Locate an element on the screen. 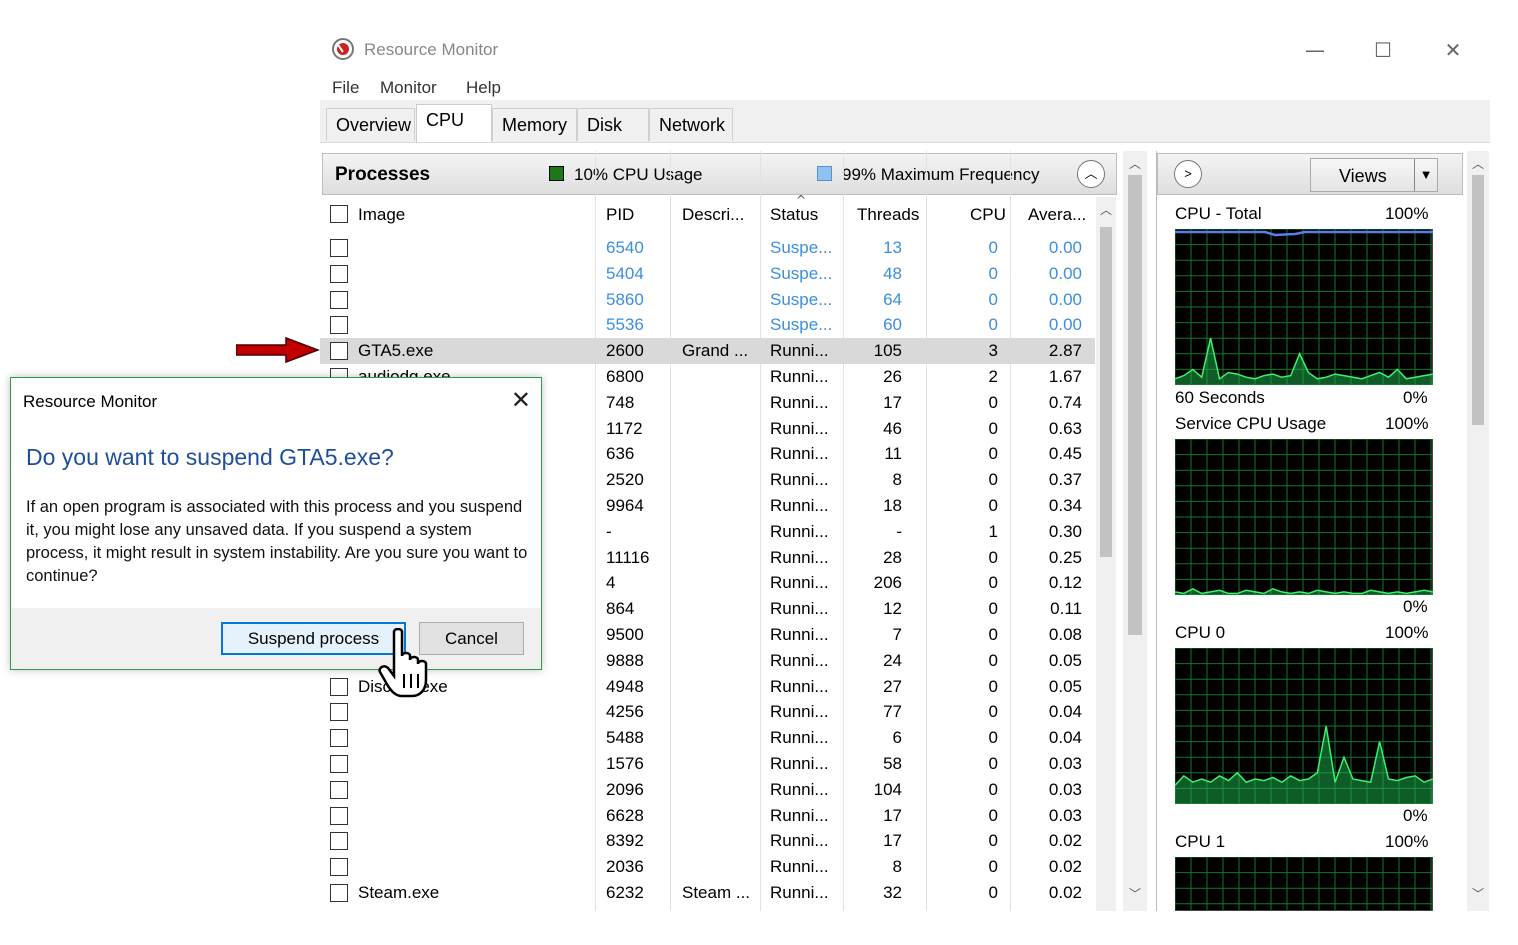 This screenshot has height=945, width=1518. process-row: 4256 Runni... 77 0 0.04 is located at coordinates (707, 712).